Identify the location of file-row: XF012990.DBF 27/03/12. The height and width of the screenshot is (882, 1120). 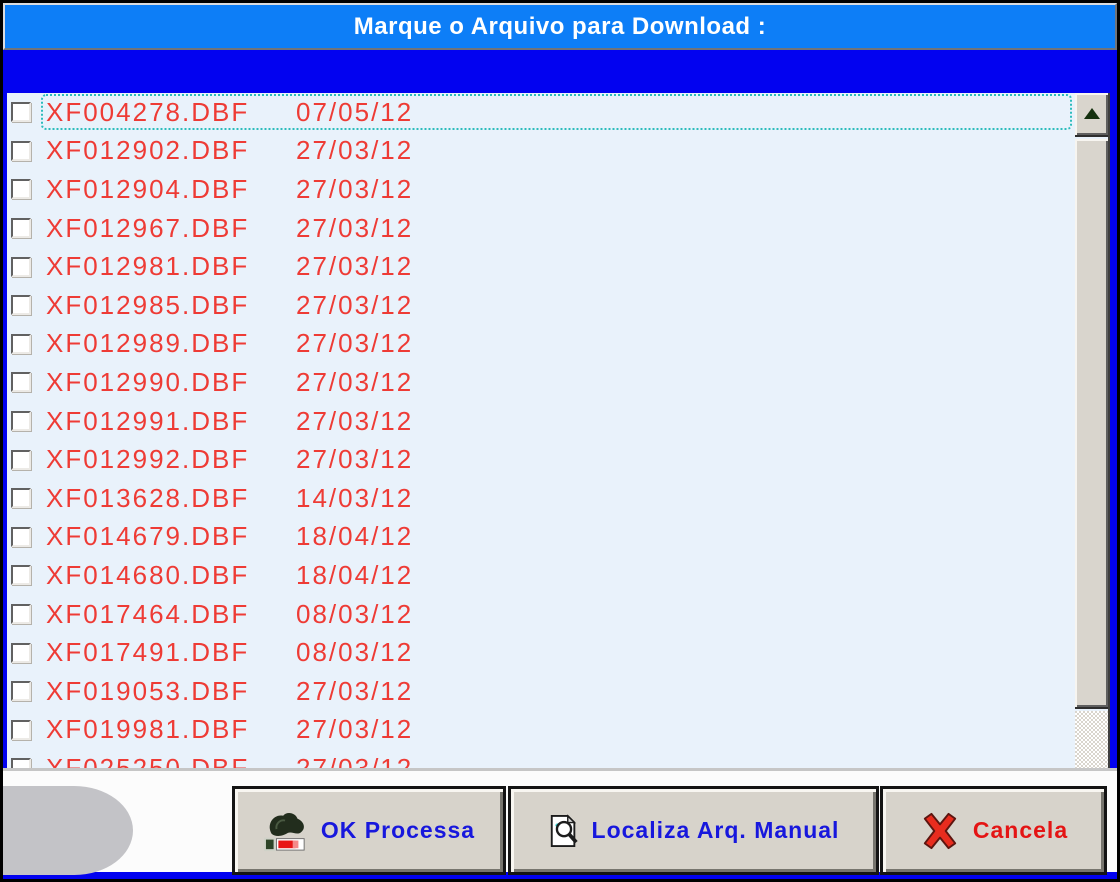
(541, 382).